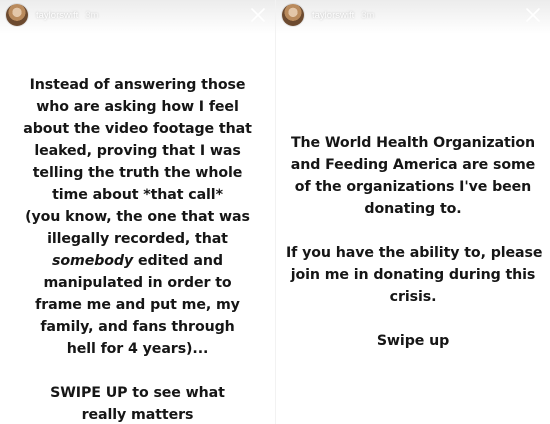 The image size is (550, 424). Describe the element at coordinates (137, 327) in the screenshot. I see `story-text-line: family, and fans through` at that location.